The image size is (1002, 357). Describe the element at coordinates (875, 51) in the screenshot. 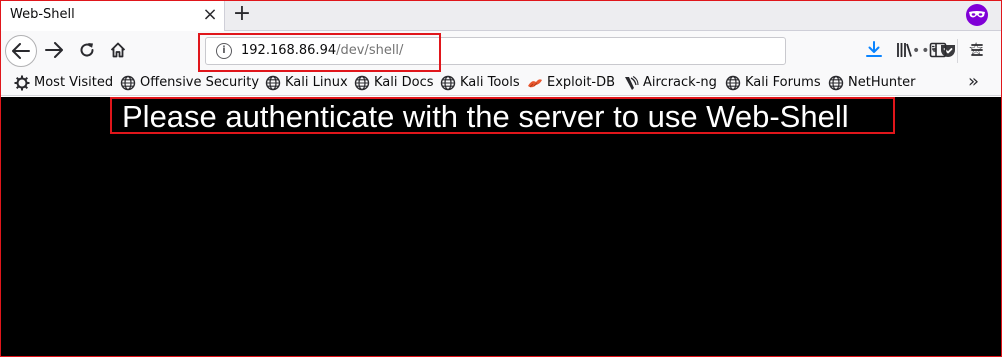

I see `download-icon` at that location.